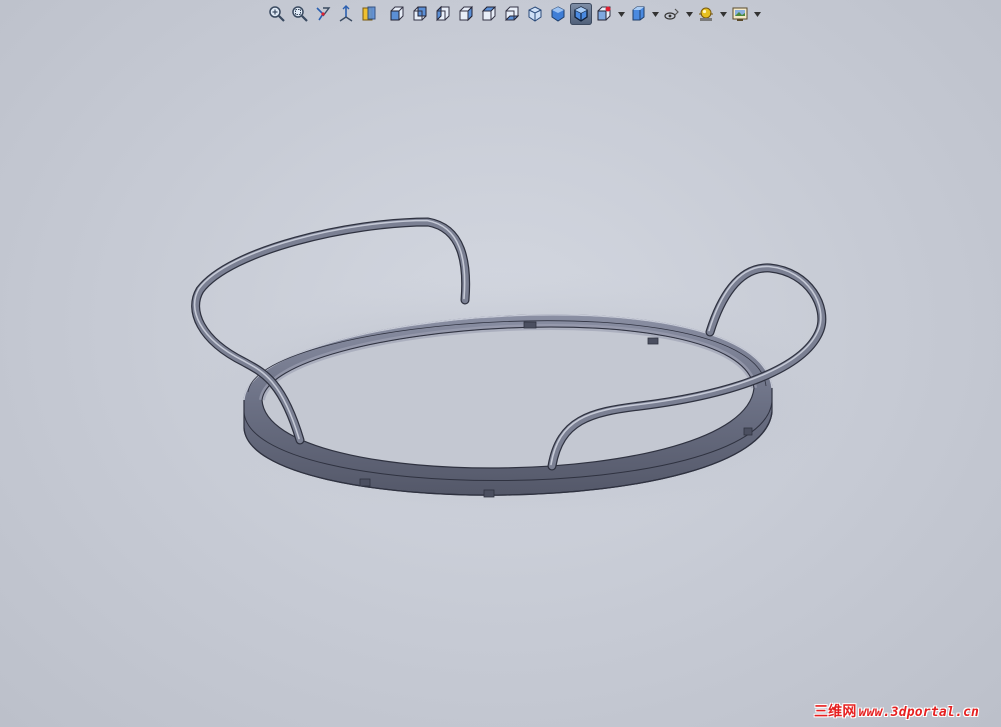  Describe the element at coordinates (835, 712) in the screenshot. I see `watermark-cn: 三维网` at that location.